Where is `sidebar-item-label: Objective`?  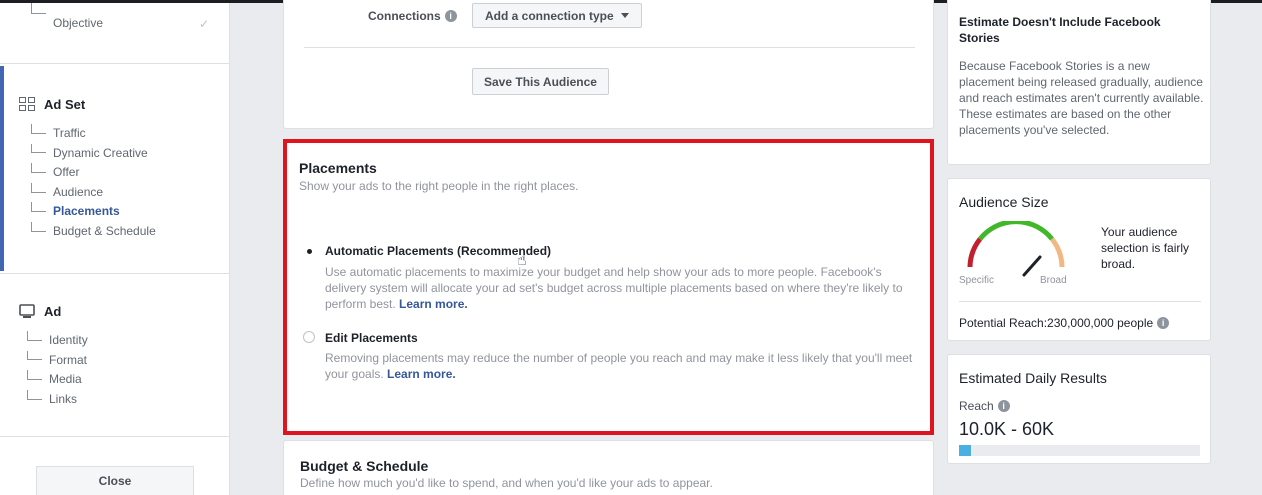 sidebar-item-label: Objective is located at coordinates (78, 23).